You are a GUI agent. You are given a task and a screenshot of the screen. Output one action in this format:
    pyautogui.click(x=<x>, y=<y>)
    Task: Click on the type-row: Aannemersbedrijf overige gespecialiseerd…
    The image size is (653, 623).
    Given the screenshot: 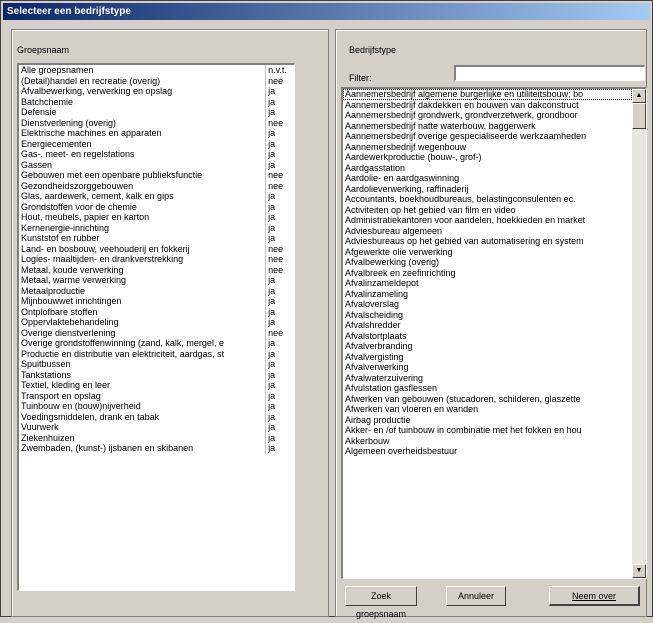 What is the action you would take?
    pyautogui.click(x=487, y=136)
    